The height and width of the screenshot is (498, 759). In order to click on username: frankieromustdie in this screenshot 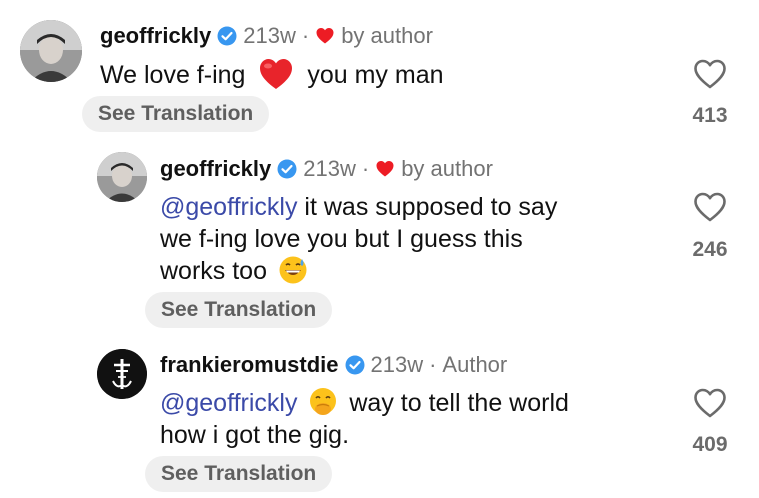, I will do `click(249, 365)`.